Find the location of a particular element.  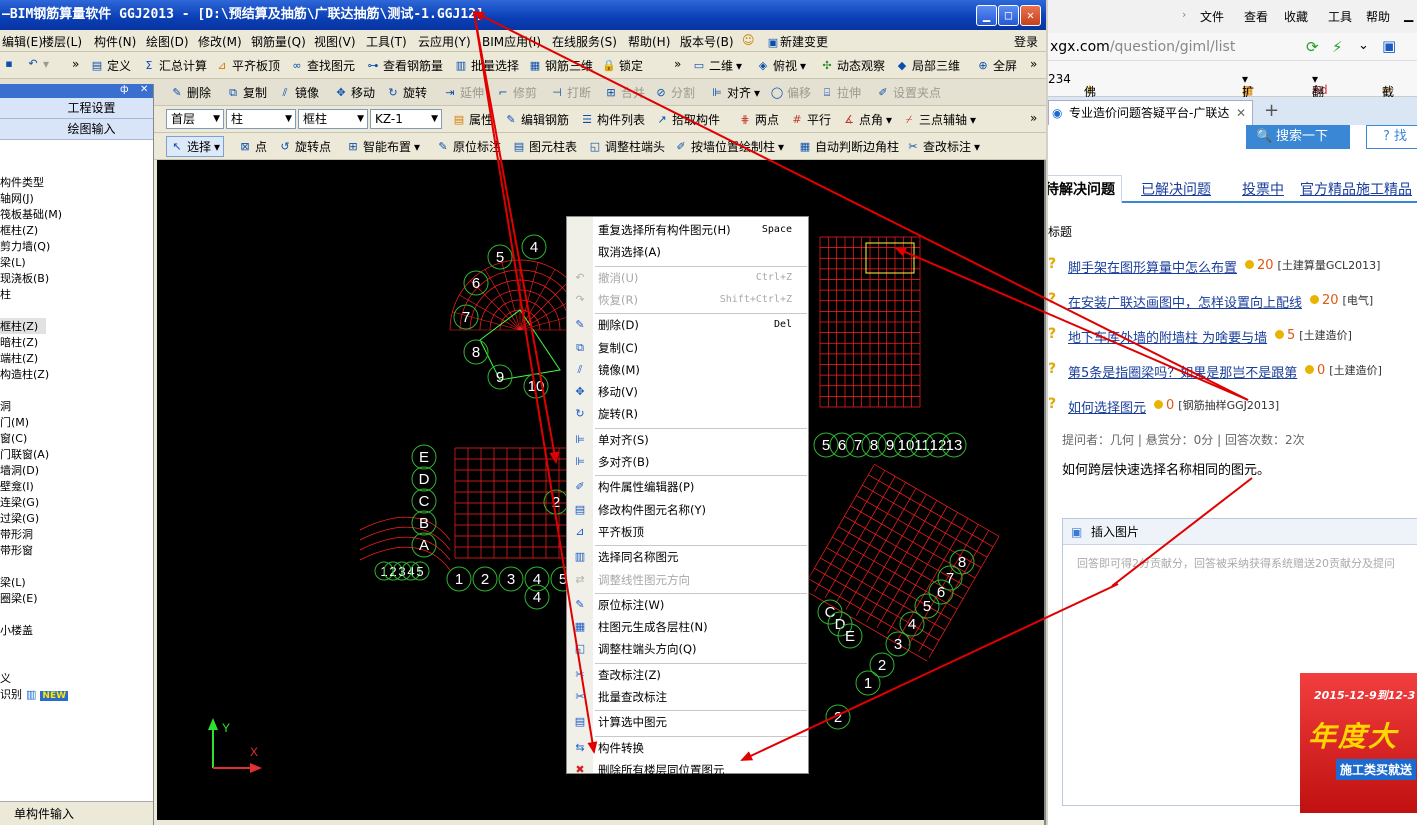

context-menu-item: ✥ 移动(V) is located at coordinates (687, 392).